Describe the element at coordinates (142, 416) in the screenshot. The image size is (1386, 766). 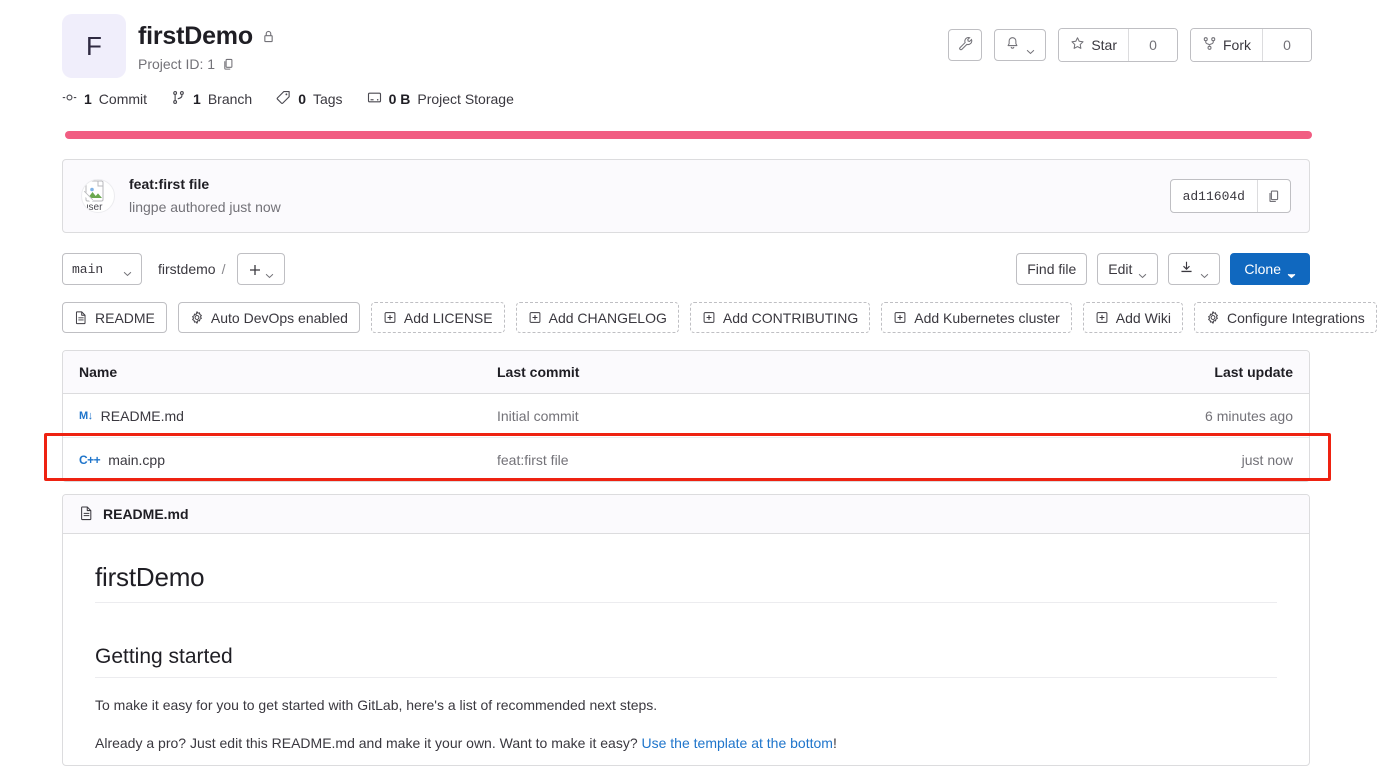
I see `file-name-link: README.md` at that location.